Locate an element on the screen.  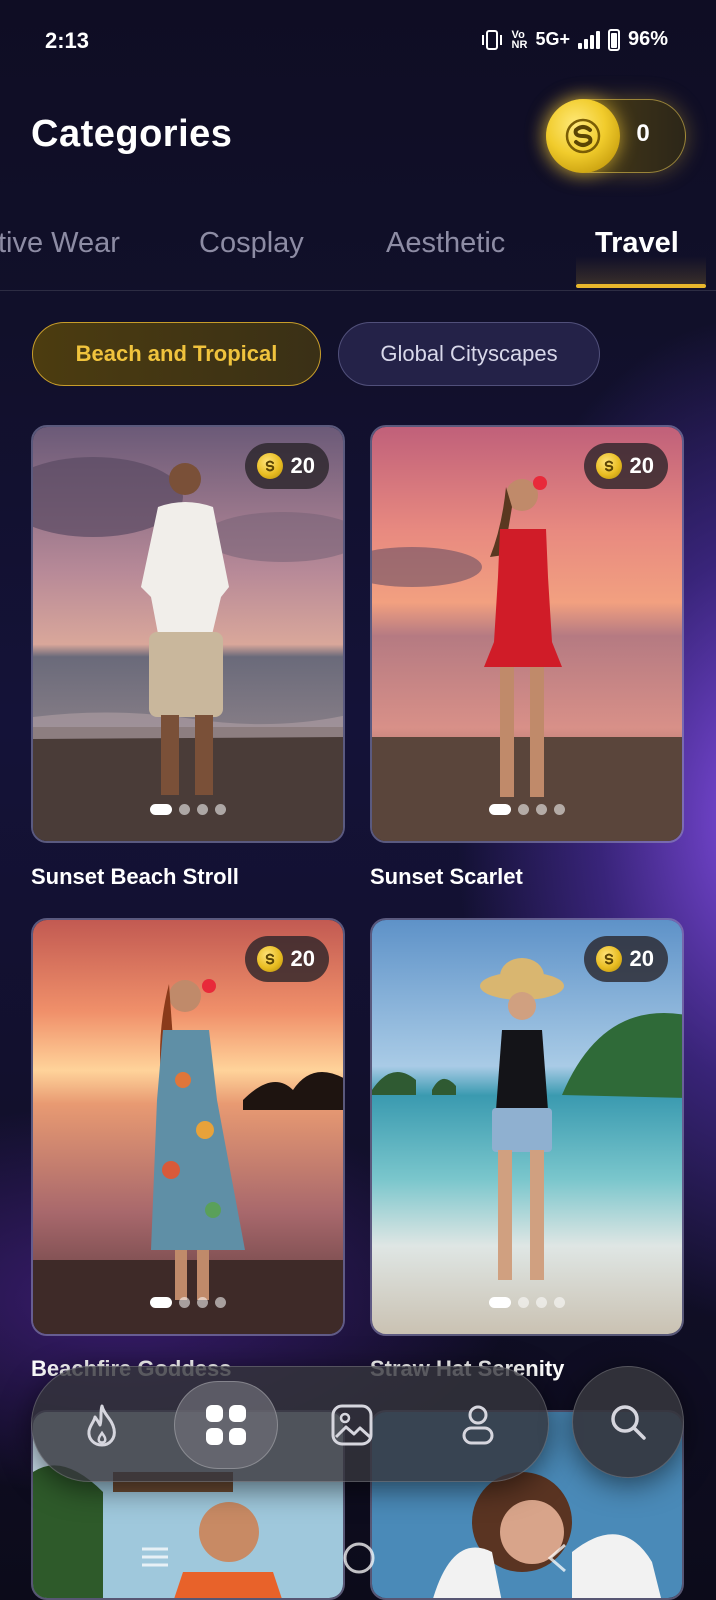
chip-beach-and-tropical: Beach and Tropical is located at coordinates (176, 354).